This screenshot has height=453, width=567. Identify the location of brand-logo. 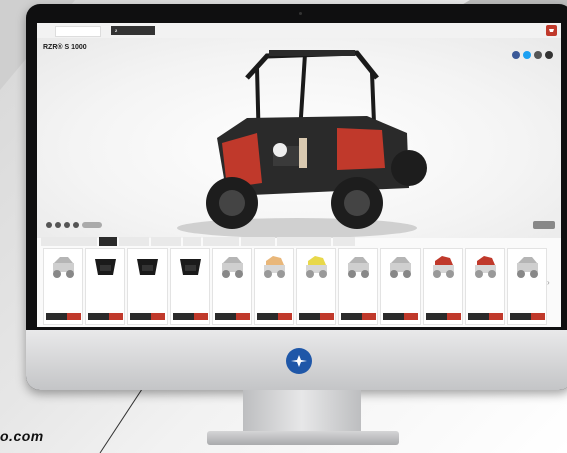
(299, 361).